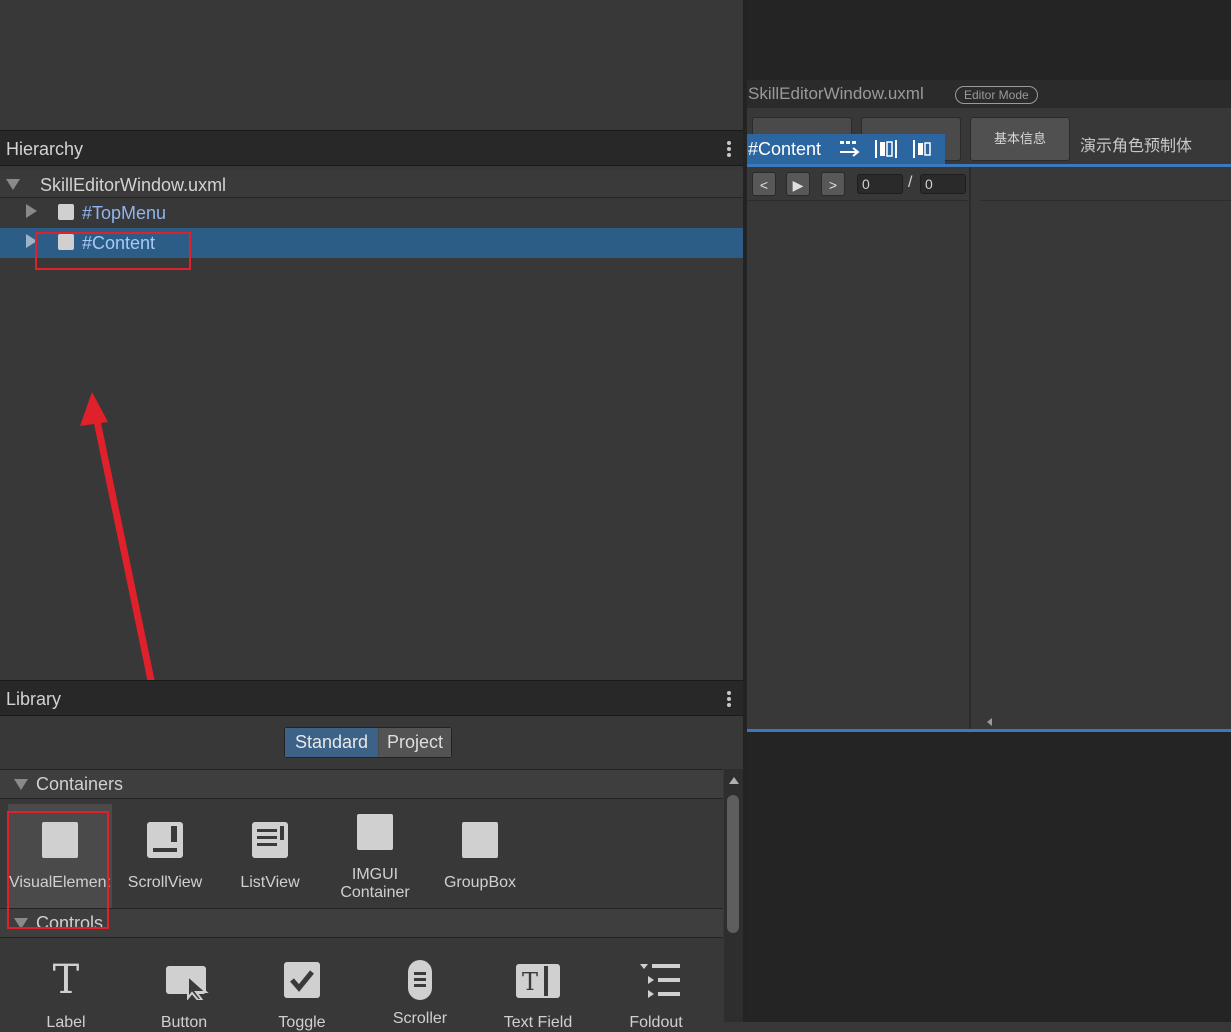 This screenshot has width=1231, height=1032. Describe the element at coordinates (66, 1022) in the screenshot. I see `library-item-label: Label` at that location.